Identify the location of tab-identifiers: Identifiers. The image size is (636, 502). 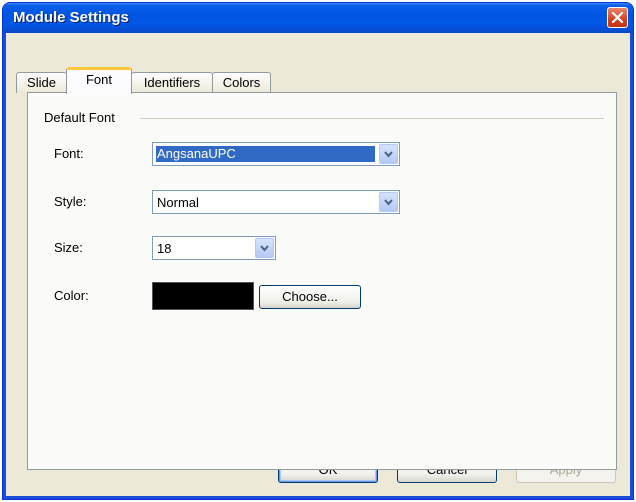
(172, 82).